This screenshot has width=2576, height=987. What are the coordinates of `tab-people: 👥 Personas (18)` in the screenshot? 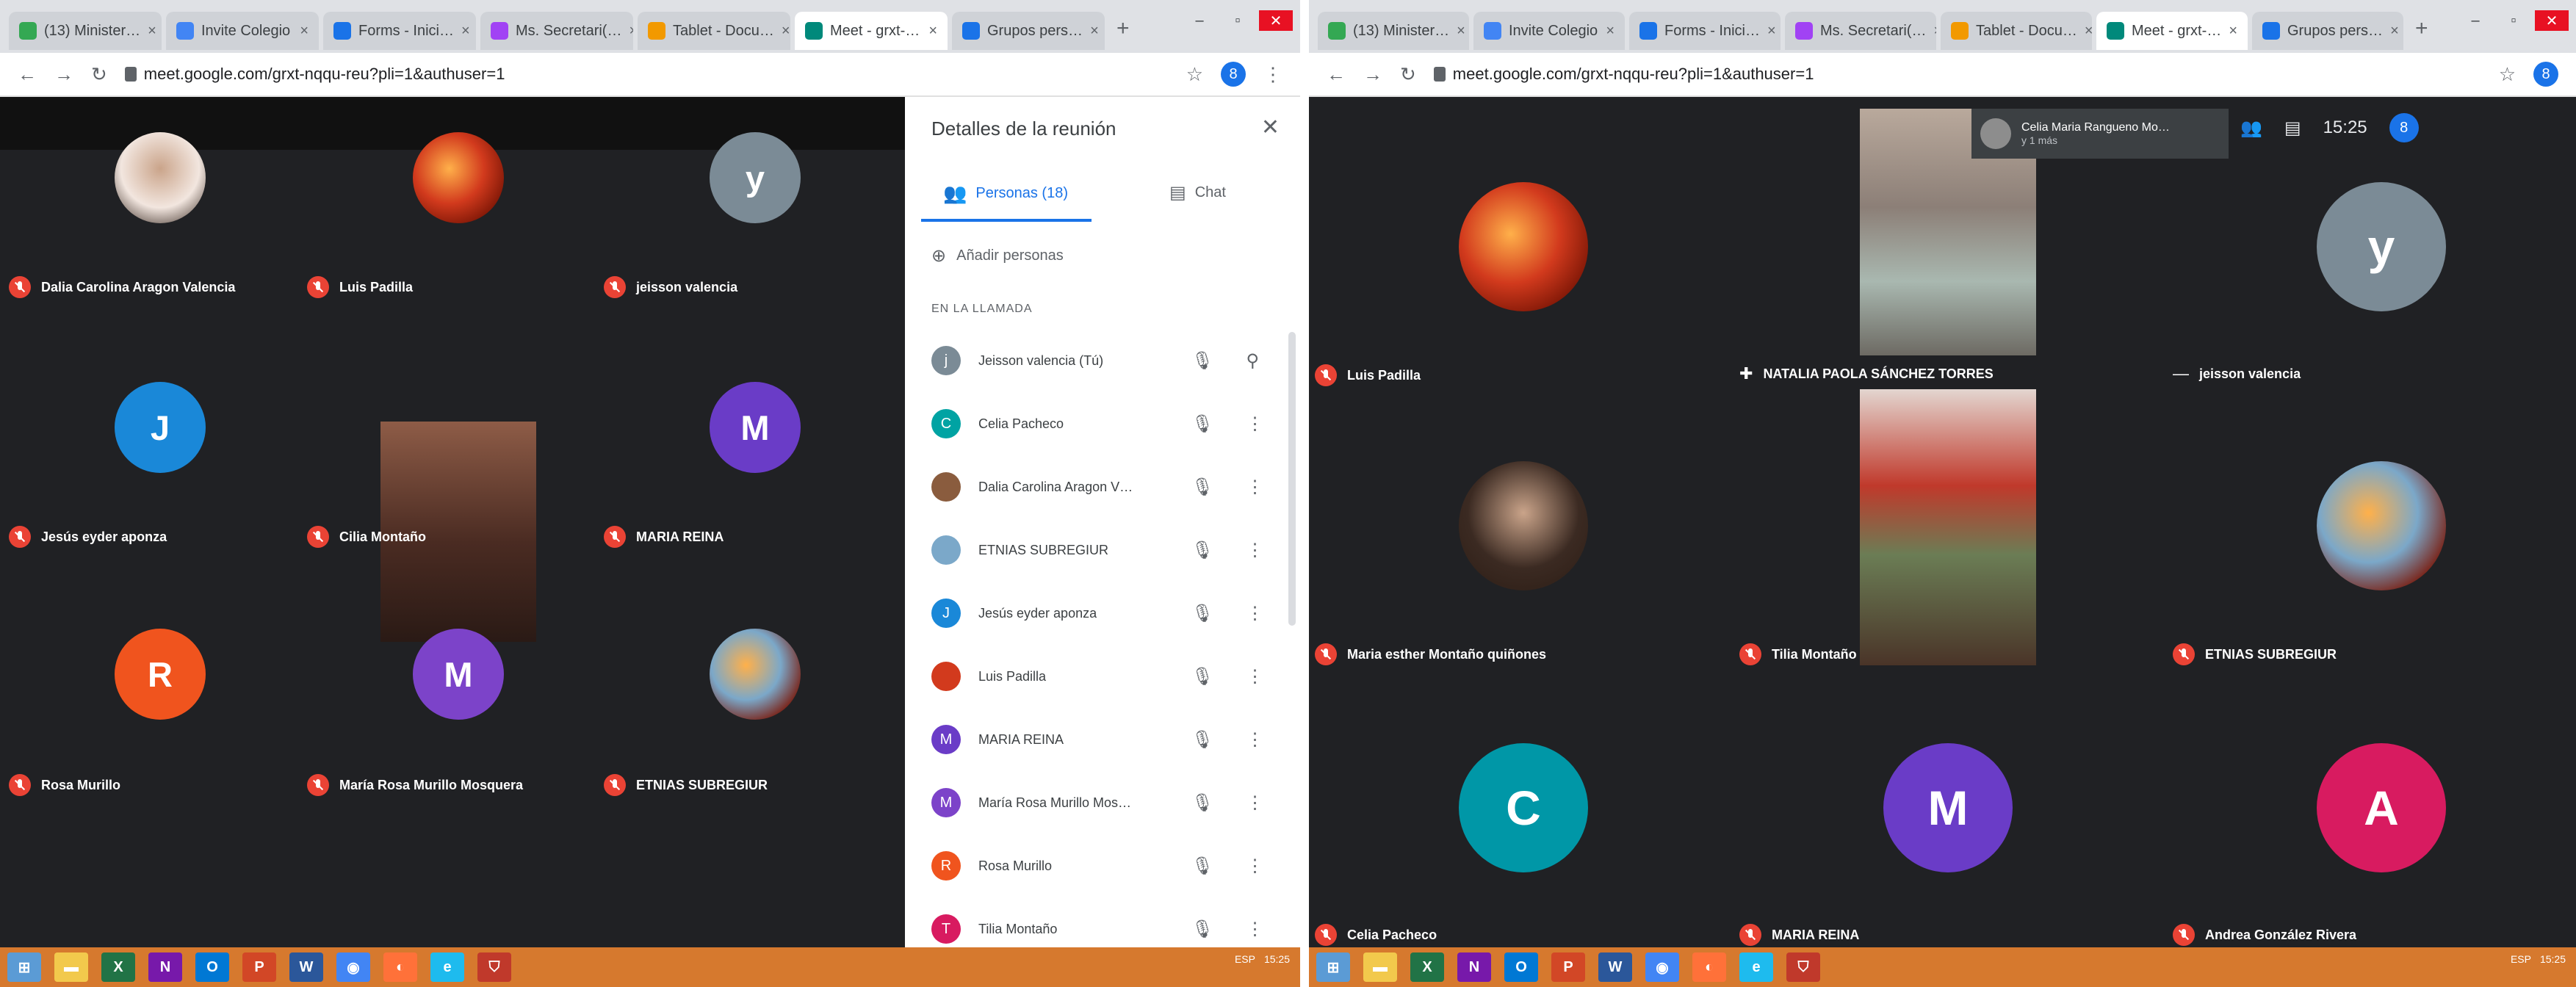 It's located at (1006, 193).